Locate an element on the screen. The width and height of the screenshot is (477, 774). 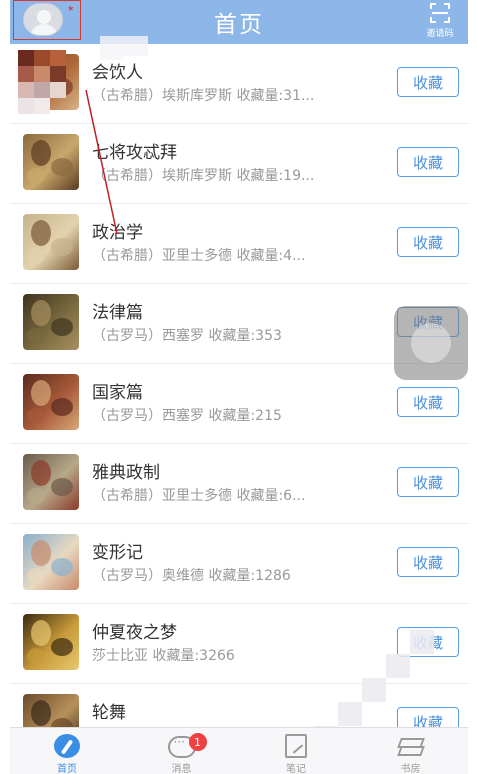
tab-label: 笔记 is located at coordinates (296, 769).